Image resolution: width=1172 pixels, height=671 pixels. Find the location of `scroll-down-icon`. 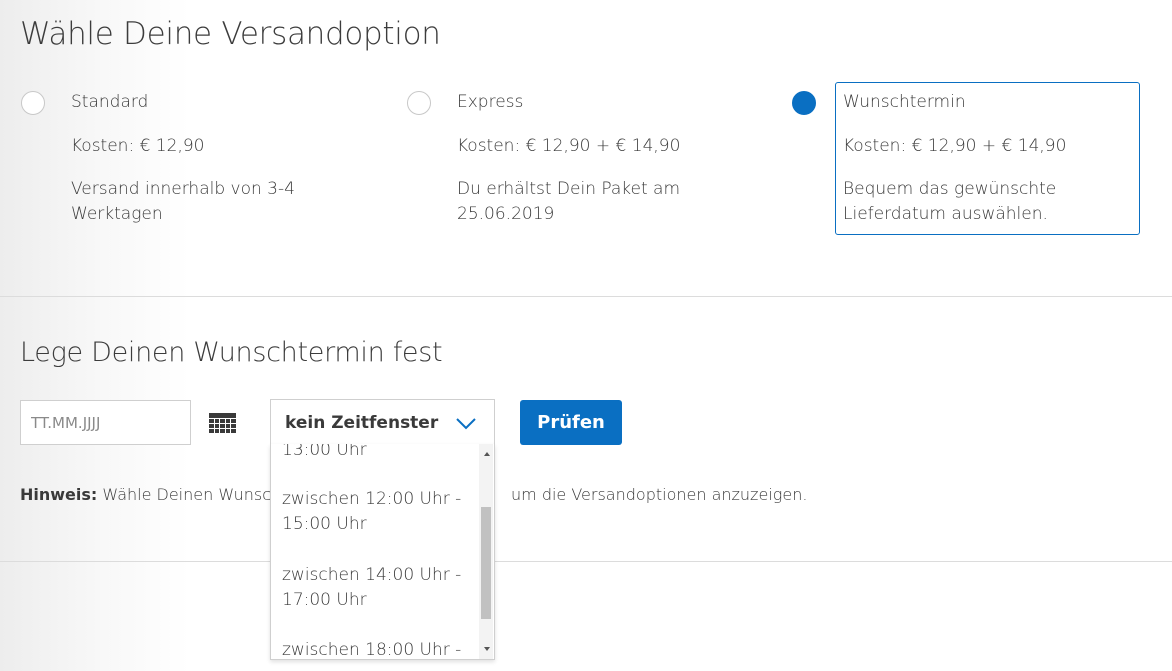

scroll-down-icon is located at coordinates (487, 649).